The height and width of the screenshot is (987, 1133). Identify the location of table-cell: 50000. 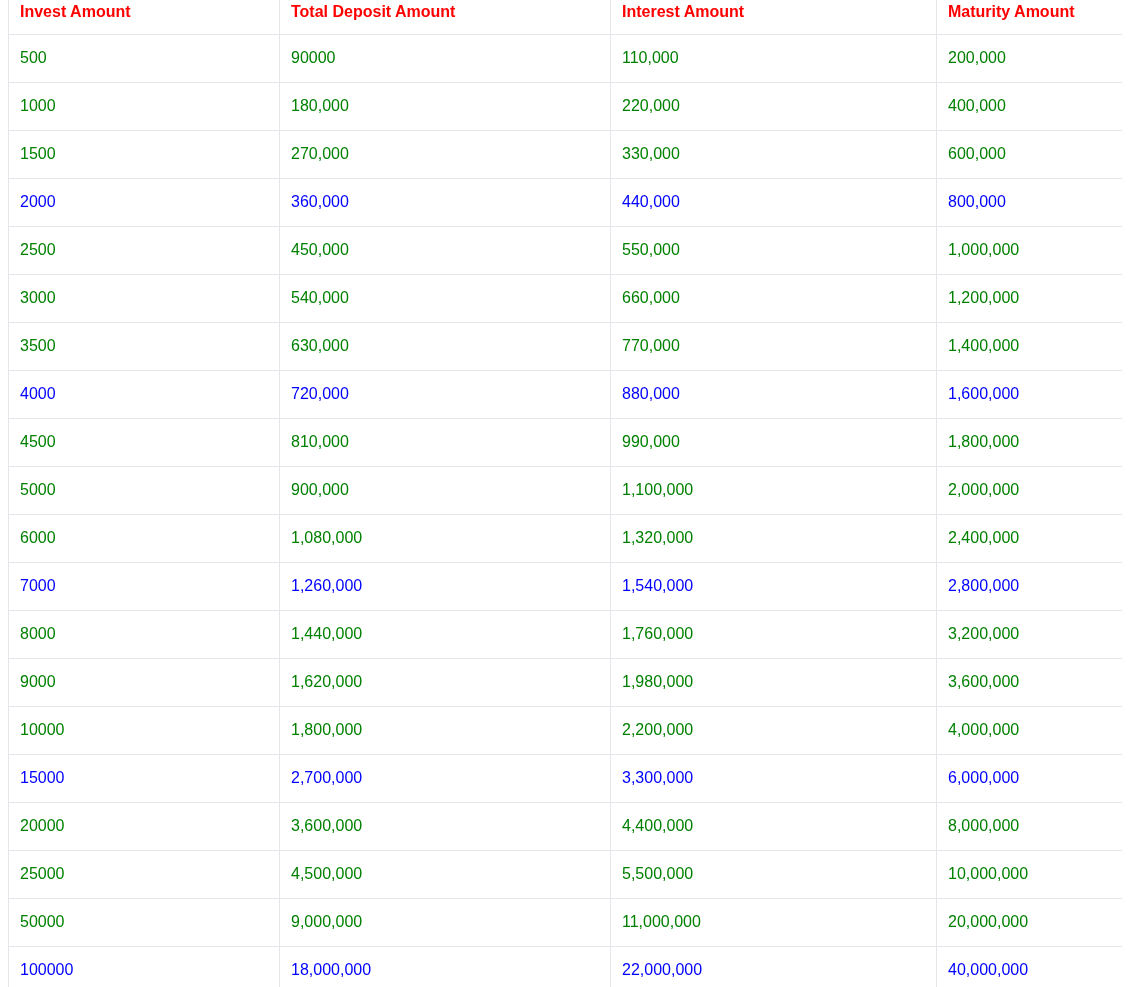
(144, 922).